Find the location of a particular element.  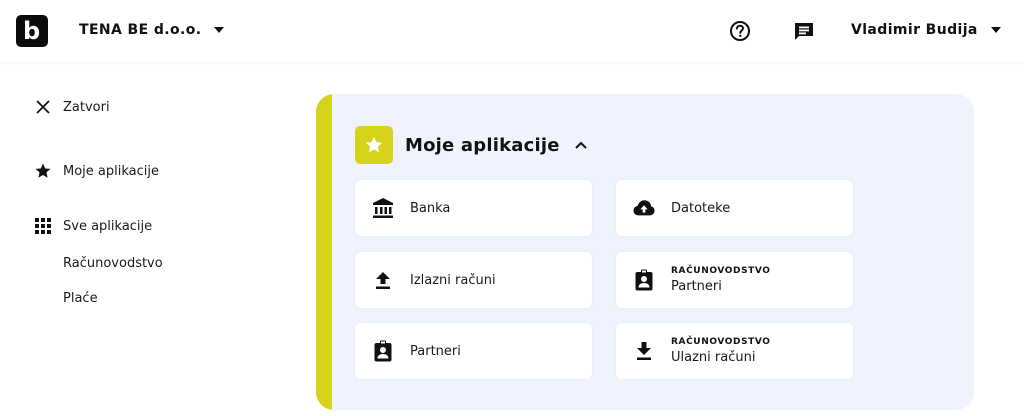

app-card-datoteke: Datoteke is located at coordinates (734, 208).